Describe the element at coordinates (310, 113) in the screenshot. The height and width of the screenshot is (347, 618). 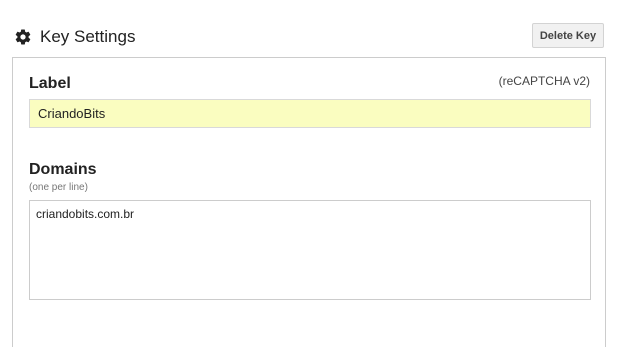
I see `label-input` at that location.